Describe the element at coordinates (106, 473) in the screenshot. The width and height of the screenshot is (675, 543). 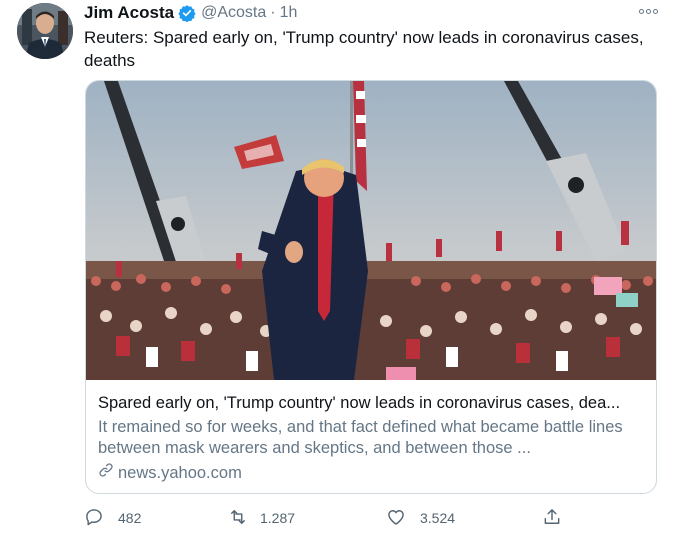
I see `link-icon` at that location.